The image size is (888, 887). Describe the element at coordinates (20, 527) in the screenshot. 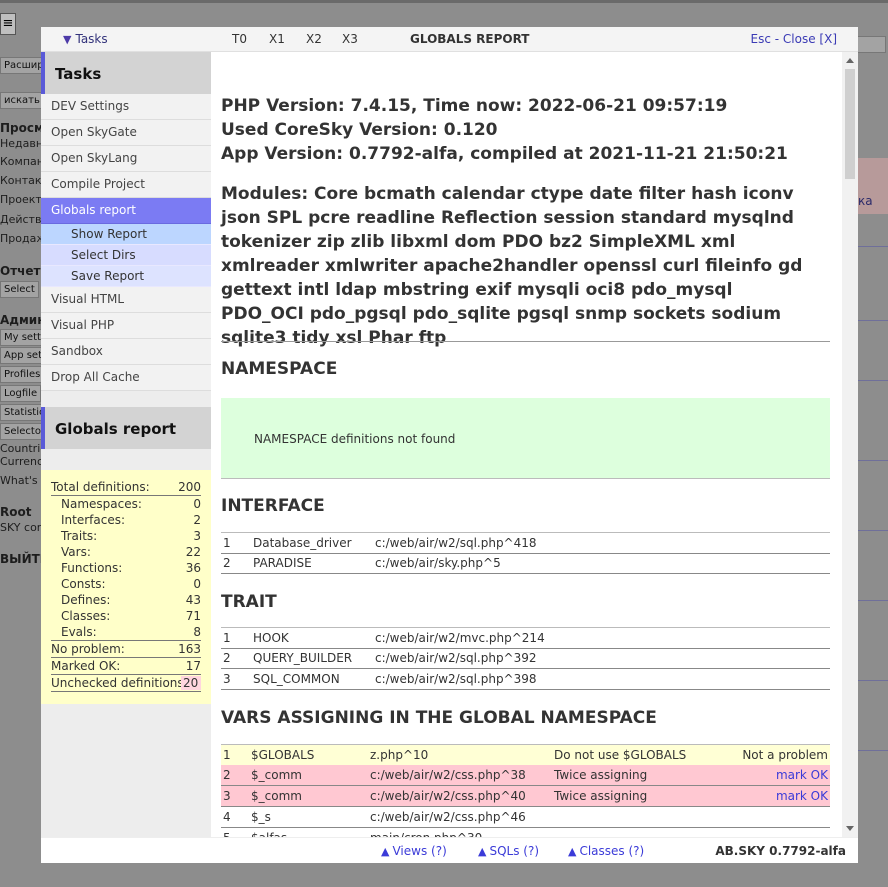

I see `background-menu-item: SKY cor` at that location.